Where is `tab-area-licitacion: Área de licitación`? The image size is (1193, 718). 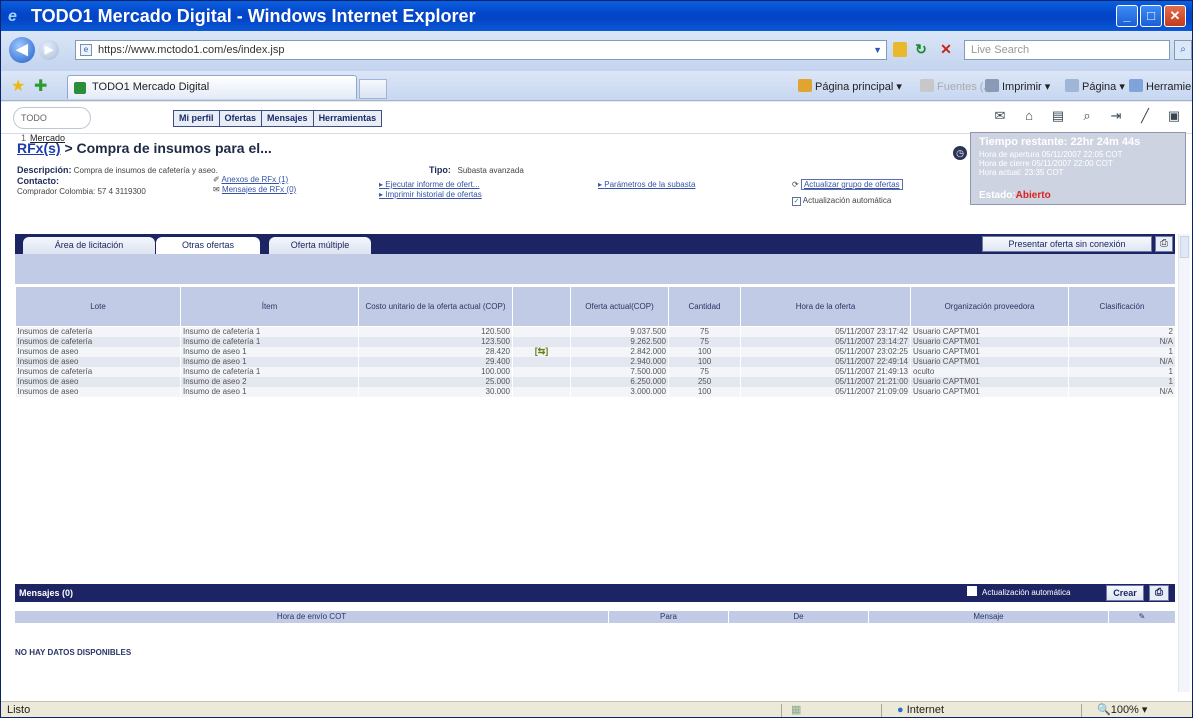
tab-area-licitacion: Área de licitación is located at coordinates (89, 245).